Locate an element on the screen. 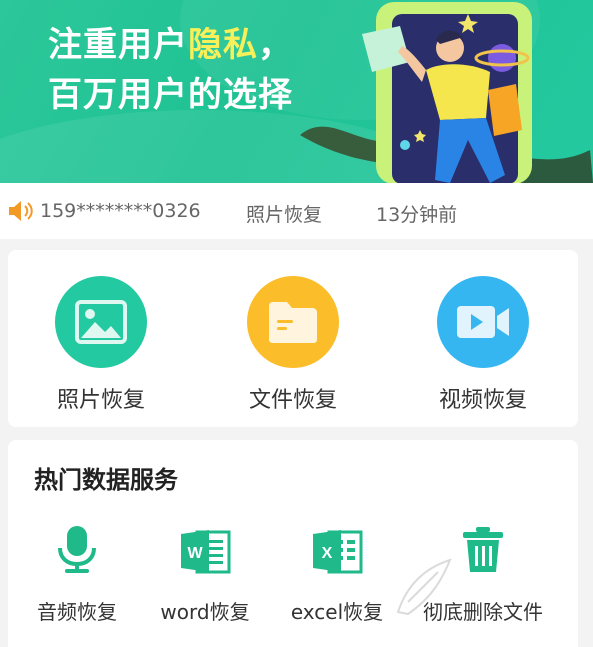 Image resolution: width=593 pixels, height=647 pixels. excel-icon: X is located at coordinates (338, 552).